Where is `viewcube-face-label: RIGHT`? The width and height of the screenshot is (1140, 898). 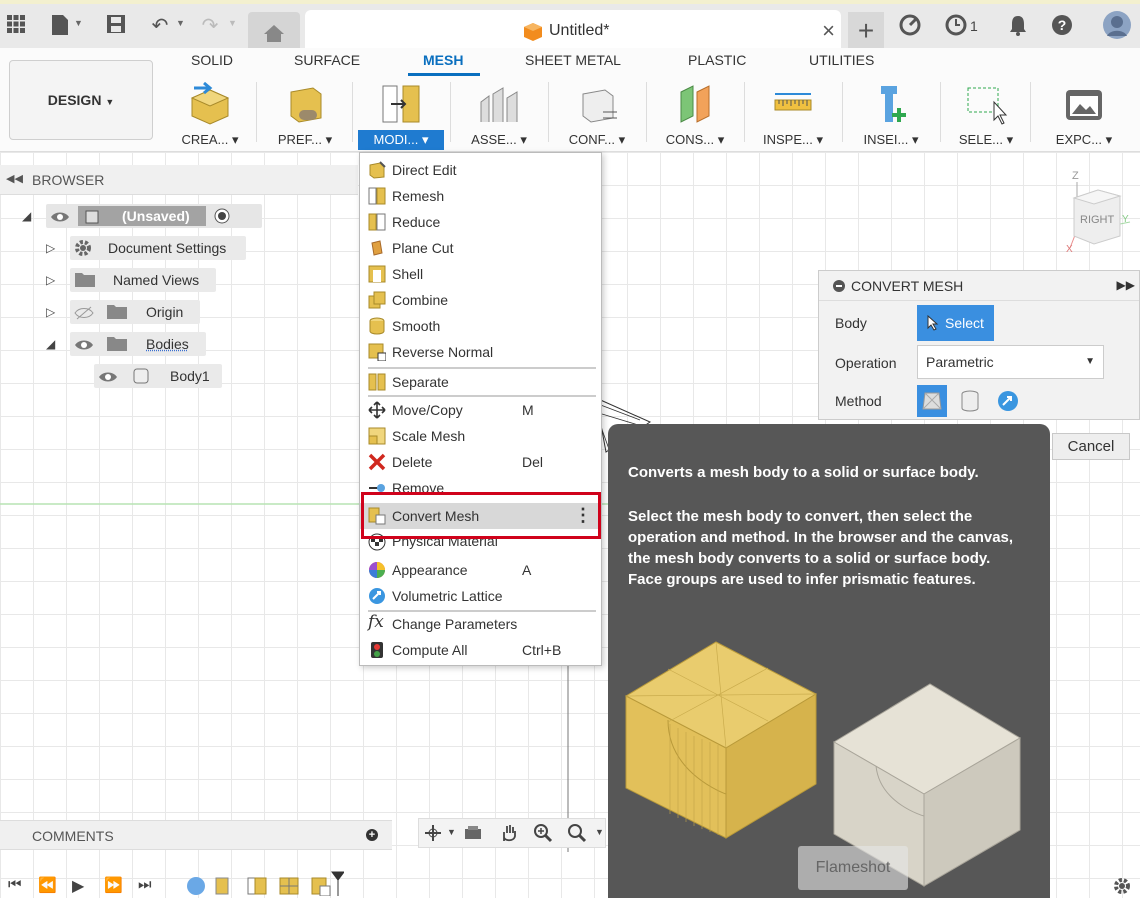 viewcube-face-label: RIGHT is located at coordinates (1097, 220).